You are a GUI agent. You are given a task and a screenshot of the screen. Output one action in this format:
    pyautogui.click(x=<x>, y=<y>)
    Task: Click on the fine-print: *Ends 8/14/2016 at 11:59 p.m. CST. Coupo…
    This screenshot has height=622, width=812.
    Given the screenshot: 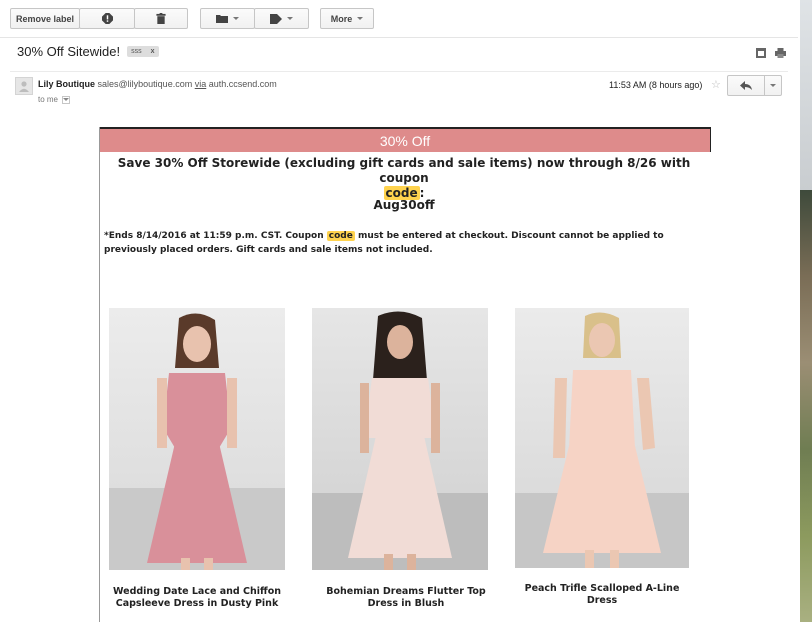 What is the action you would take?
    pyautogui.click(x=406, y=243)
    